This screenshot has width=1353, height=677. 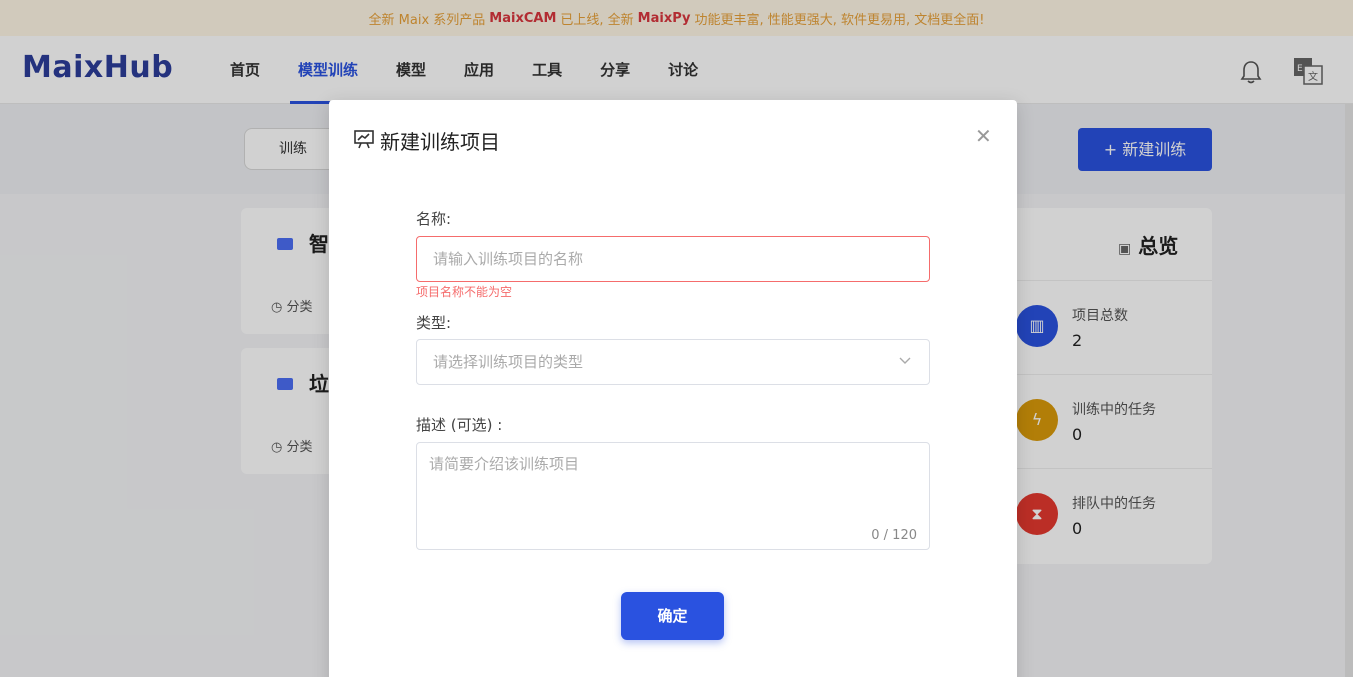 What do you see at coordinates (672, 616) in the screenshot?
I see `confirm-button: 确定` at bounding box center [672, 616].